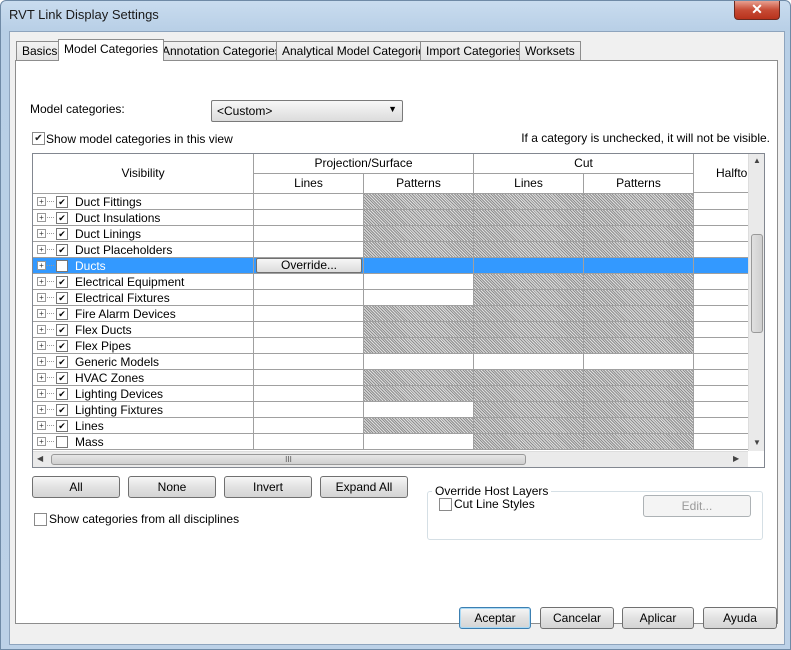 The image size is (791, 650). I want to click on expand-all-button: Expand All, so click(364, 487).